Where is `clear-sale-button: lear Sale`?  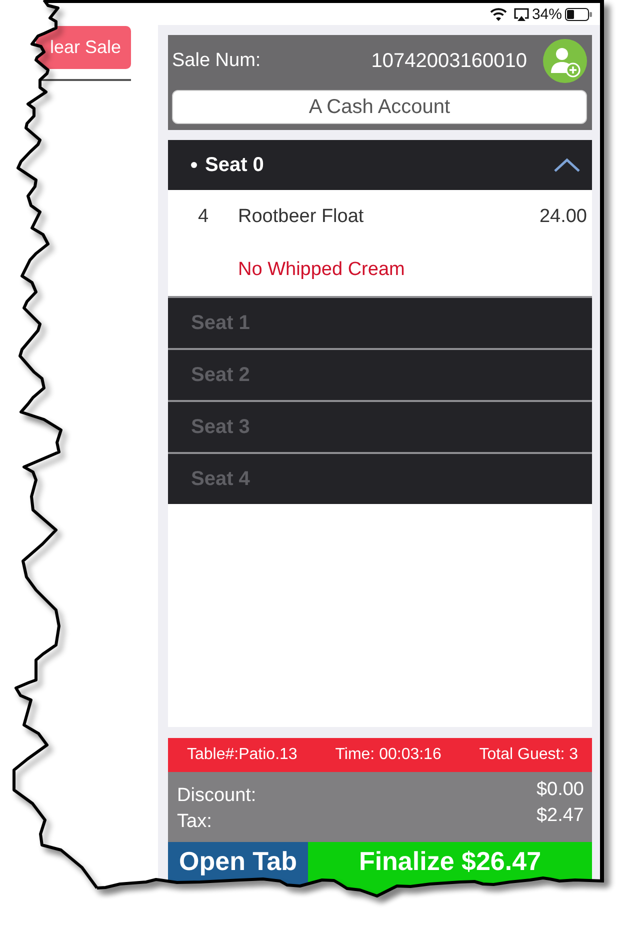 clear-sale-button: lear Sale is located at coordinates (83, 47).